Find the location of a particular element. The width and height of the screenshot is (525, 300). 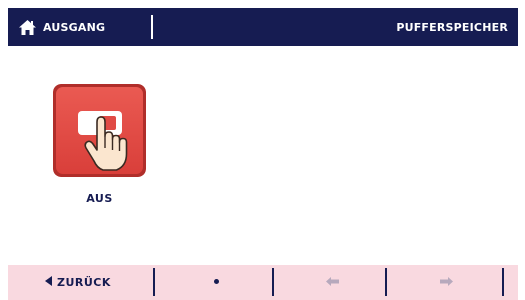

output-toggle-tile is located at coordinates (99, 130).